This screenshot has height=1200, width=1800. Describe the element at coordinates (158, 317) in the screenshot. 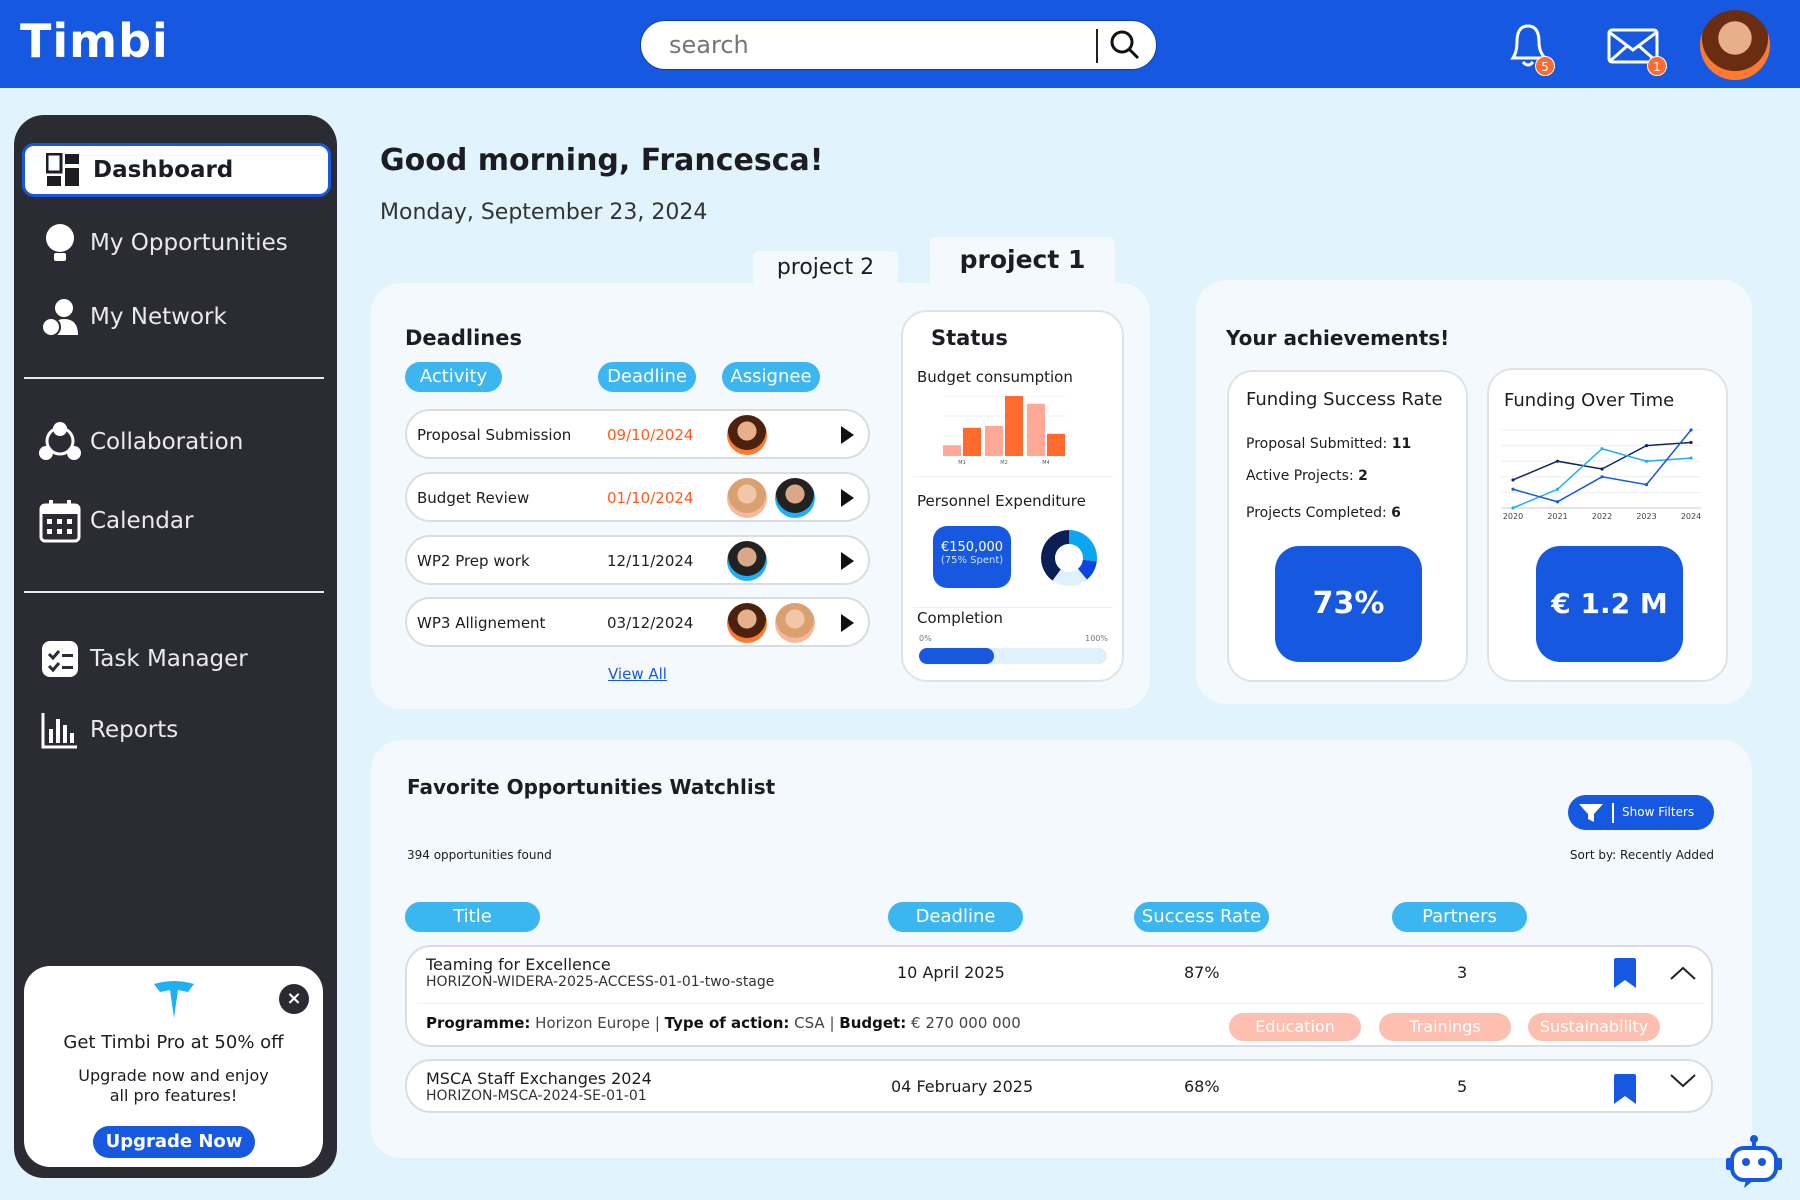

I see `sidebar-item-label: My Network` at that location.